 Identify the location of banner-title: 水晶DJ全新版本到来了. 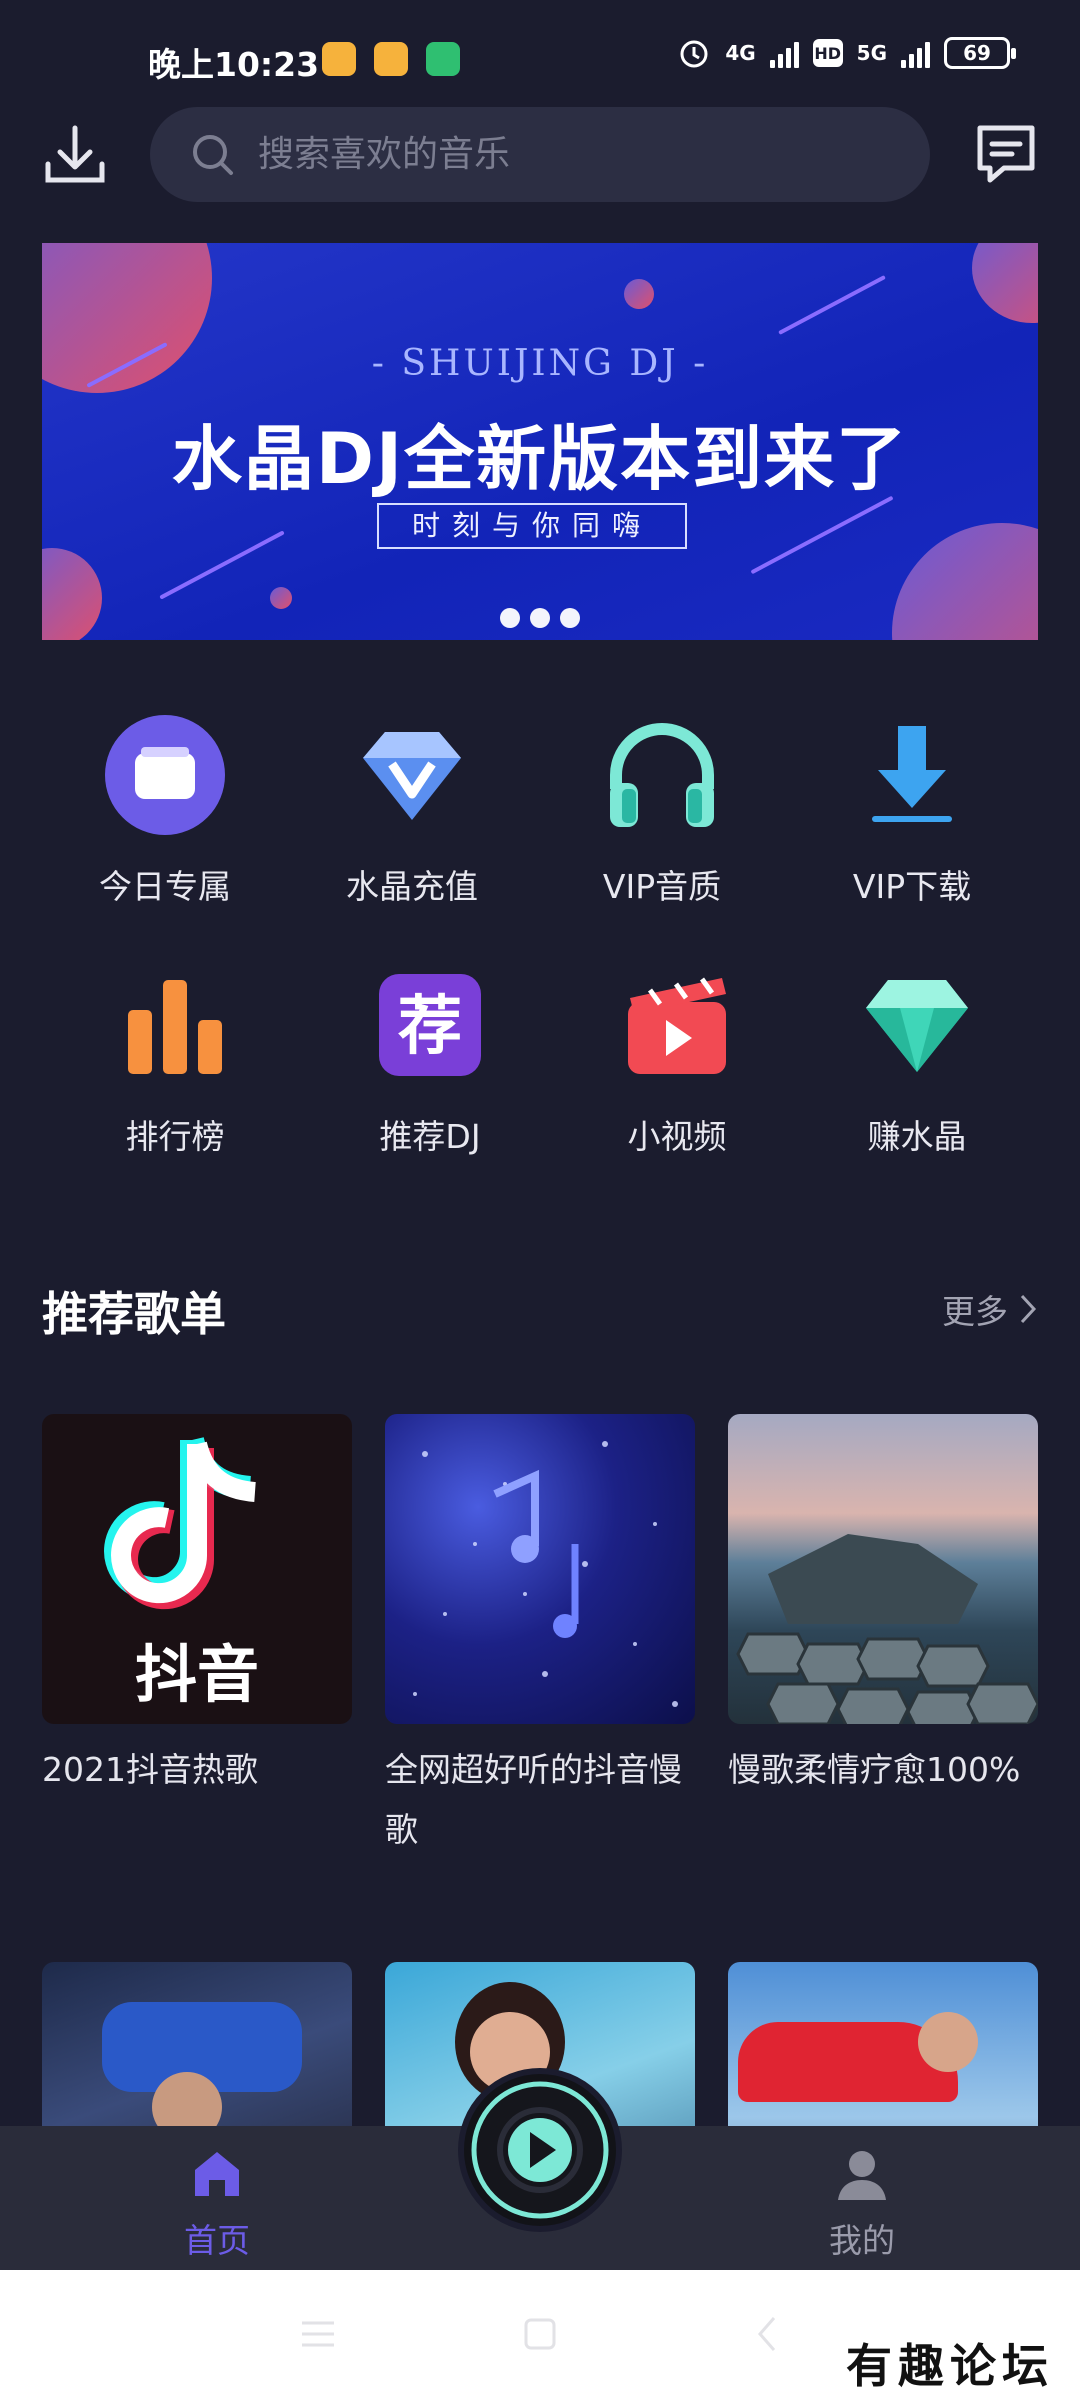
(540, 459).